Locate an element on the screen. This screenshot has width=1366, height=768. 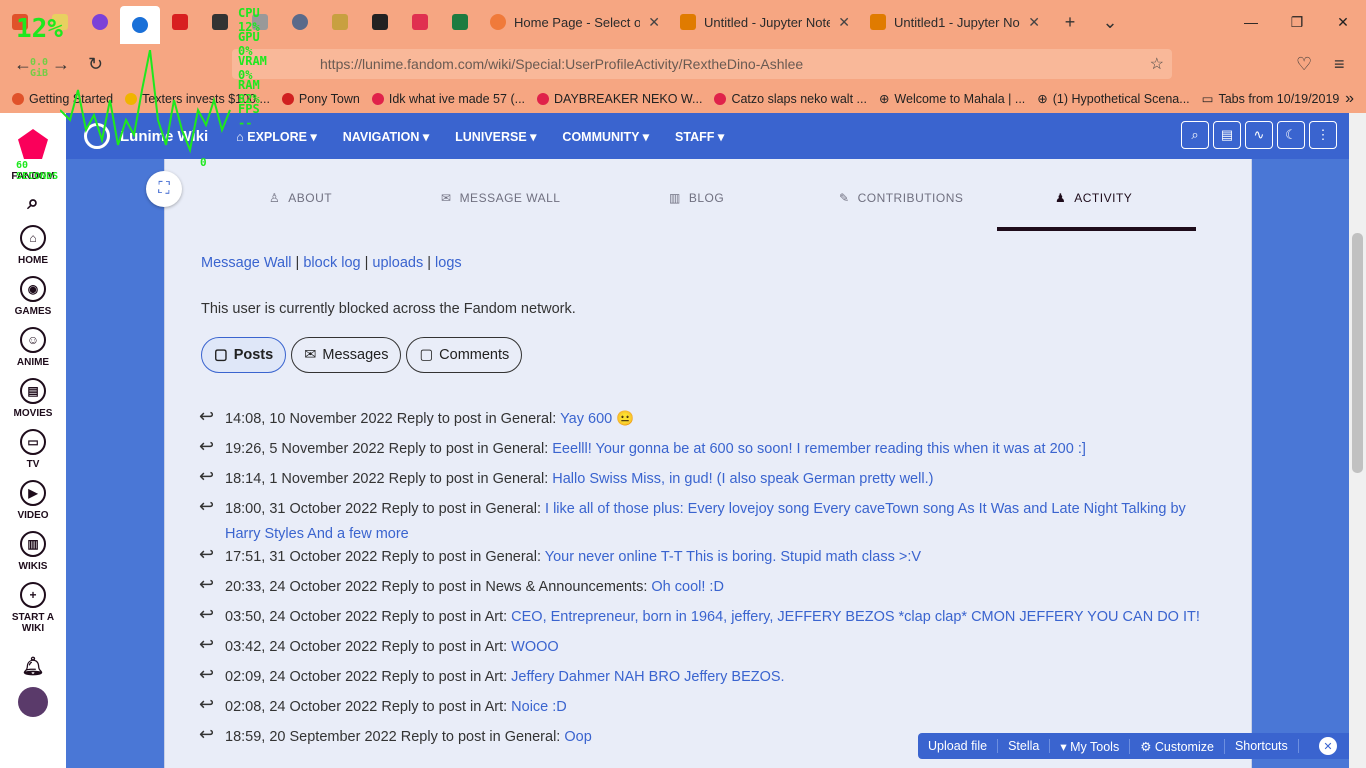
sidebar-item-start-a-wiki: + START A WIKI is located at coordinates (33, 608).